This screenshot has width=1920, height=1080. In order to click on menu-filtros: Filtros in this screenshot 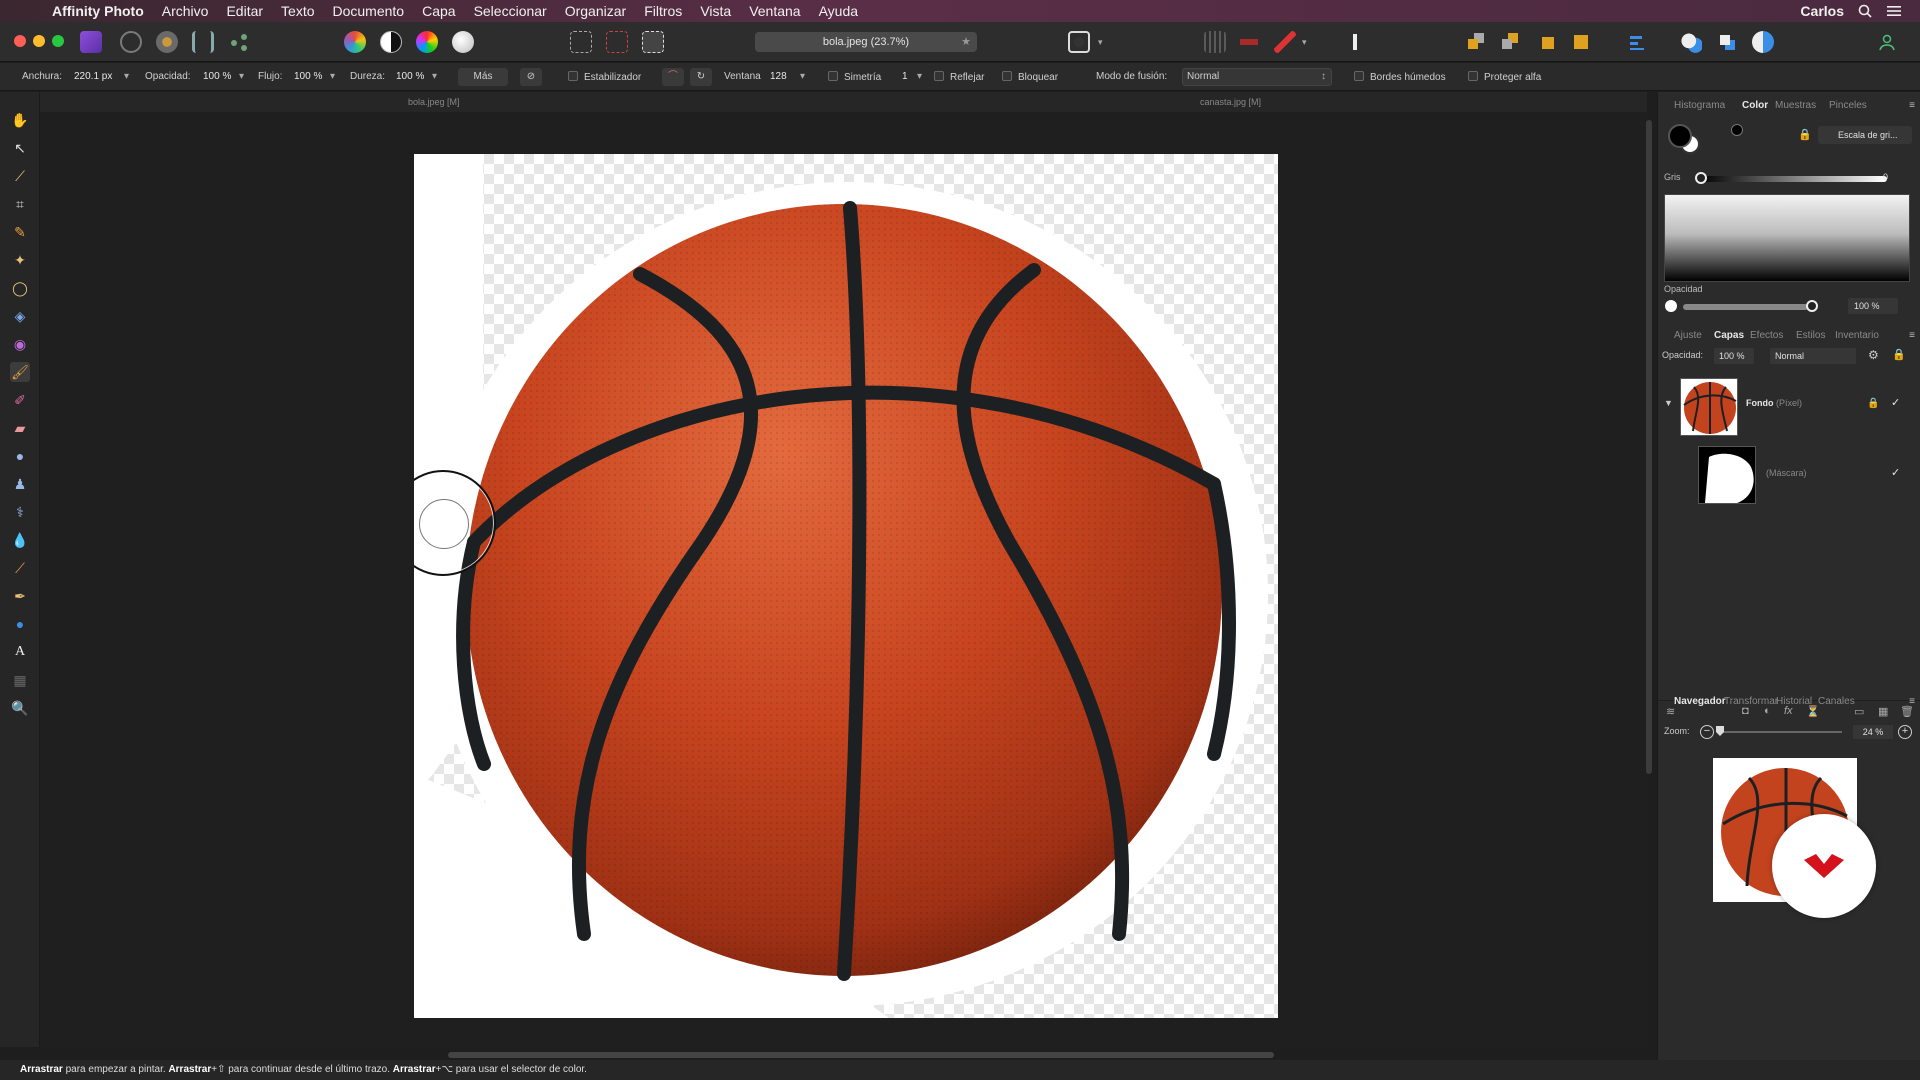, I will do `click(663, 11)`.